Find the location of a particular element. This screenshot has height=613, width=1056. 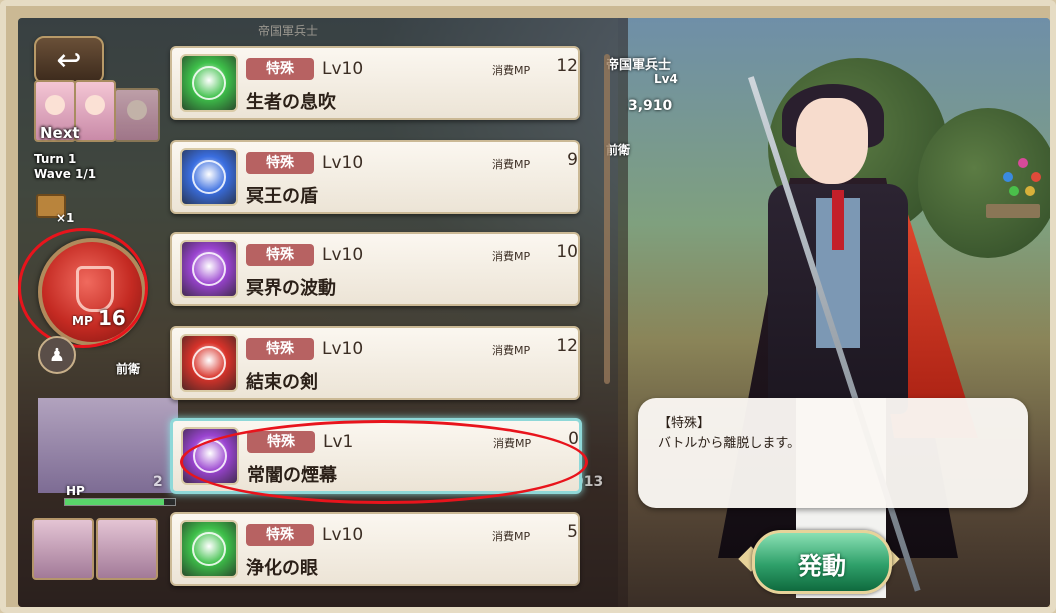

party-button: ♟ is located at coordinates (57, 355).